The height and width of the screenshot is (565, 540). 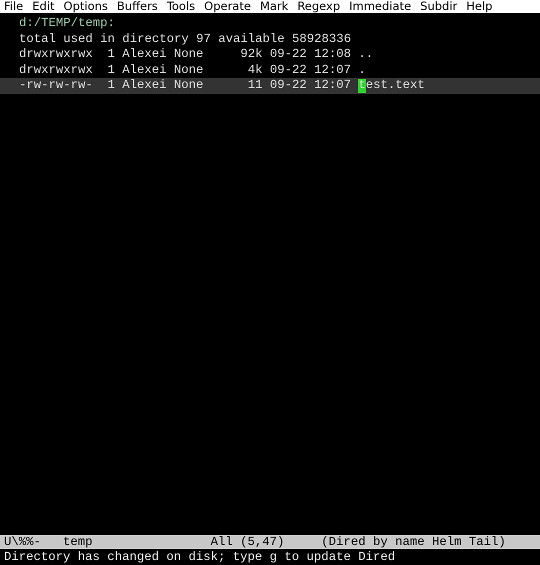 What do you see at coordinates (380, 6) in the screenshot?
I see `menu-item: Immediate` at bounding box center [380, 6].